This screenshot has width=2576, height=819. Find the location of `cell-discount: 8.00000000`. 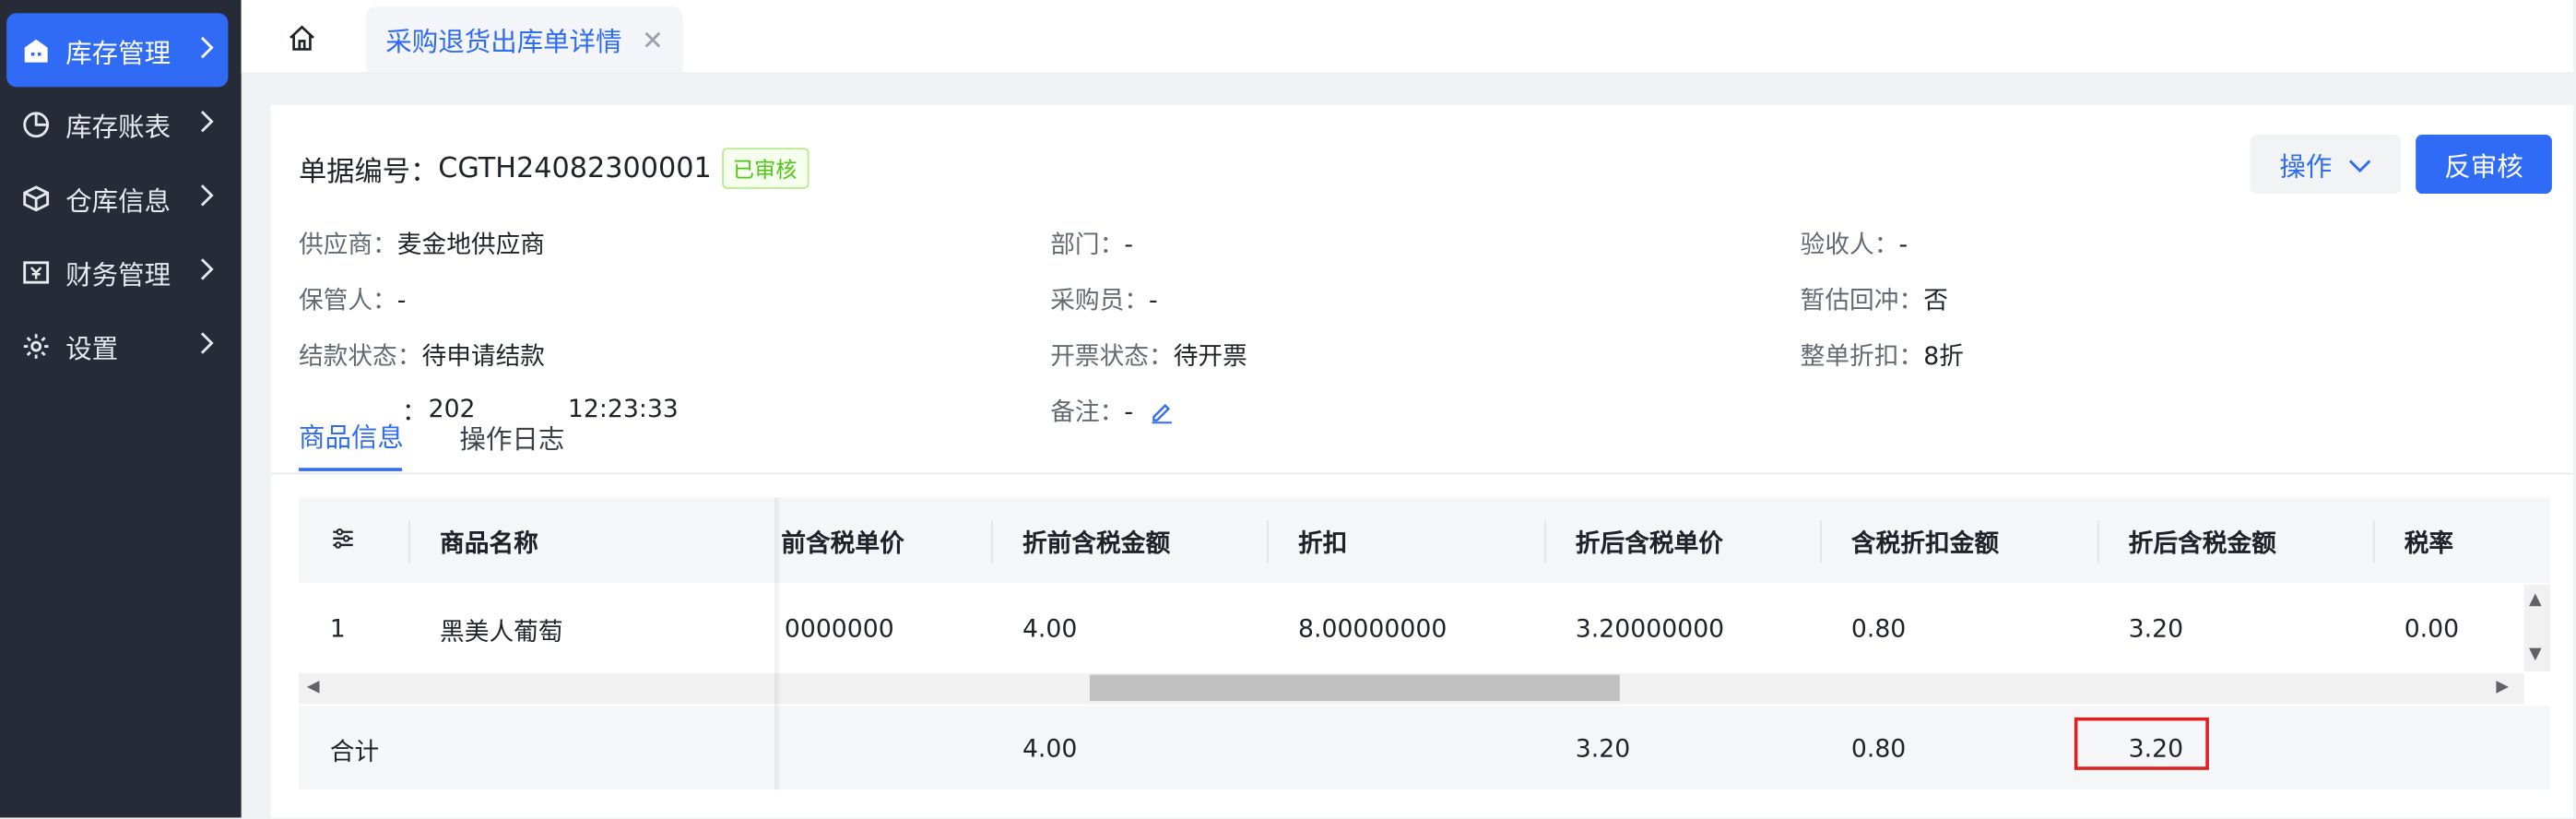

cell-discount: 8.00000000 is located at coordinates (1372, 628).